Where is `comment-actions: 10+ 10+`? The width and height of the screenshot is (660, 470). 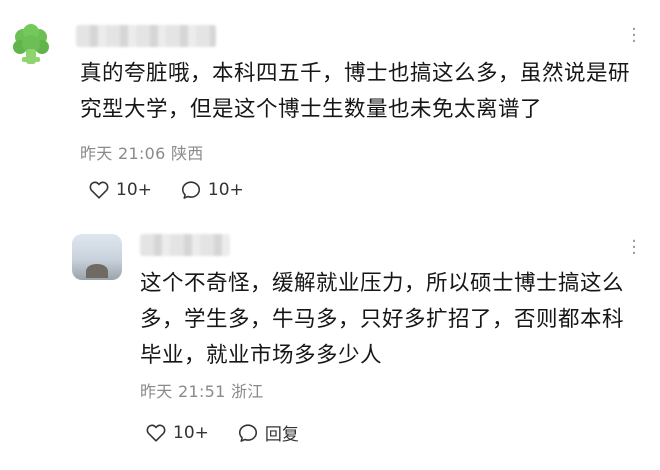 comment-actions: 10+ 10+ is located at coordinates (180, 190).